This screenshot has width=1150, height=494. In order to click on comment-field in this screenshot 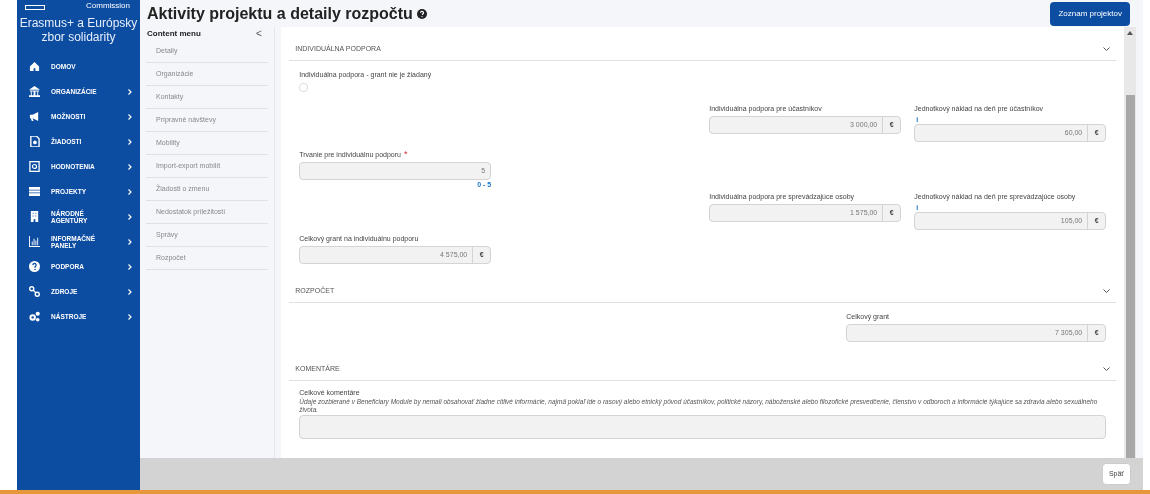, I will do `click(703, 427)`.